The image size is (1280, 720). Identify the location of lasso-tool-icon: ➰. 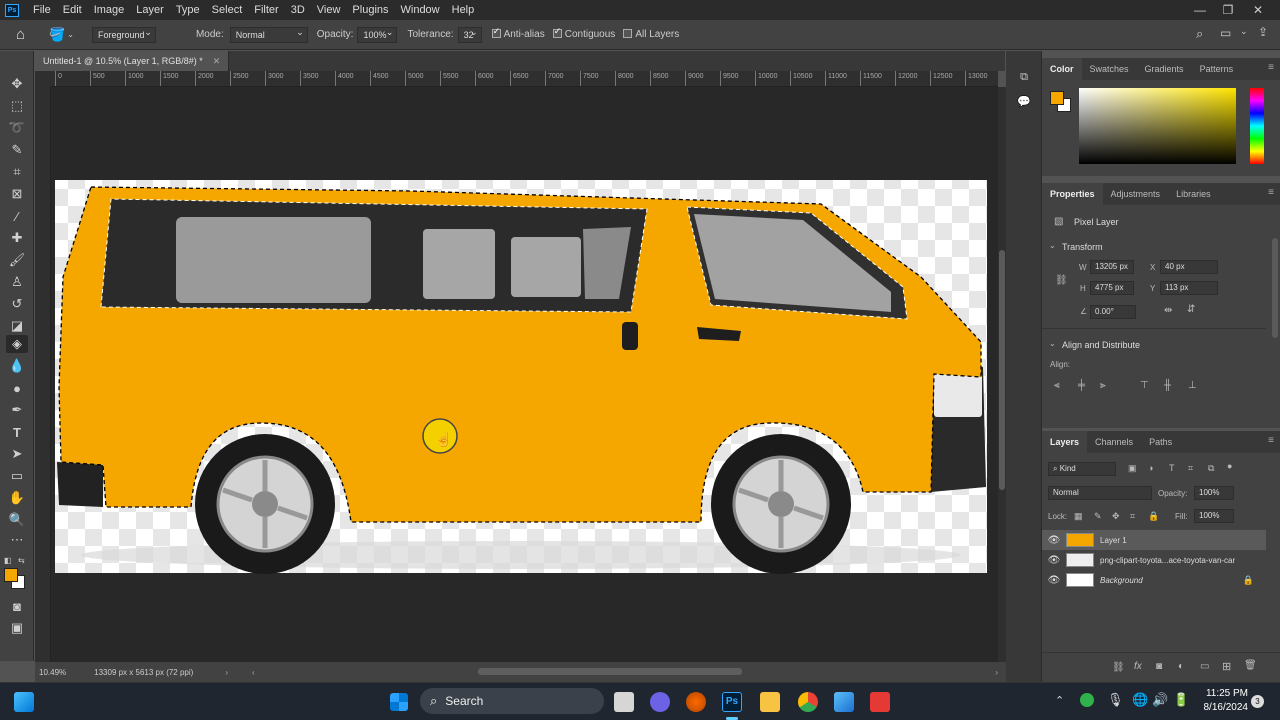
(17, 128).